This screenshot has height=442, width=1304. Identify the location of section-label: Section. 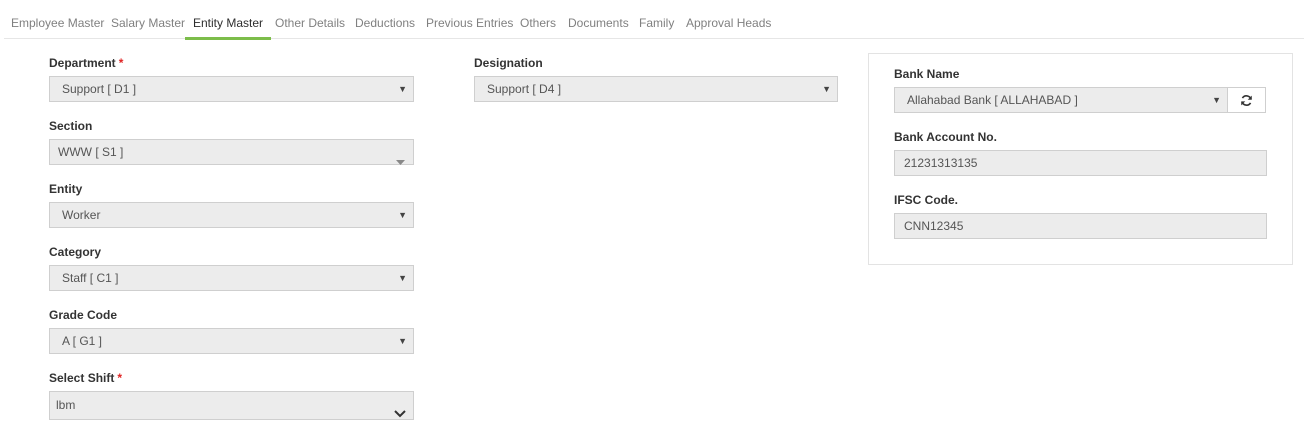
(71, 126).